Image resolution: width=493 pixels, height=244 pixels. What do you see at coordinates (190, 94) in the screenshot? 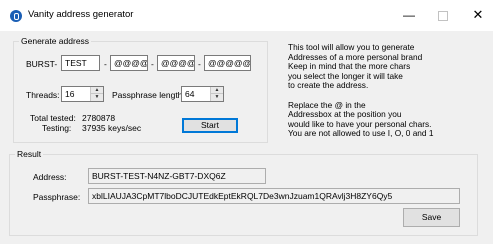
I see `passphrase-length-value: 64` at bounding box center [190, 94].